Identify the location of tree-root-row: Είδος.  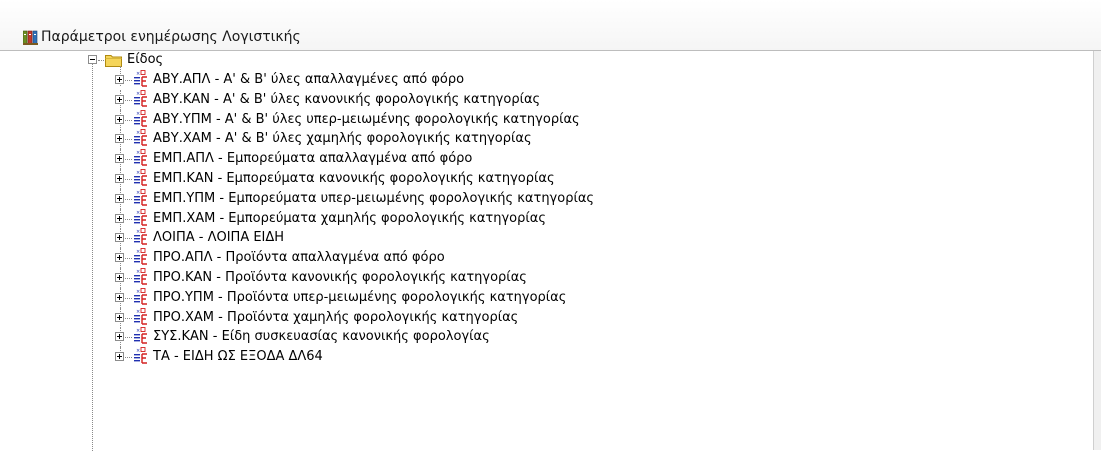
(186, 61).